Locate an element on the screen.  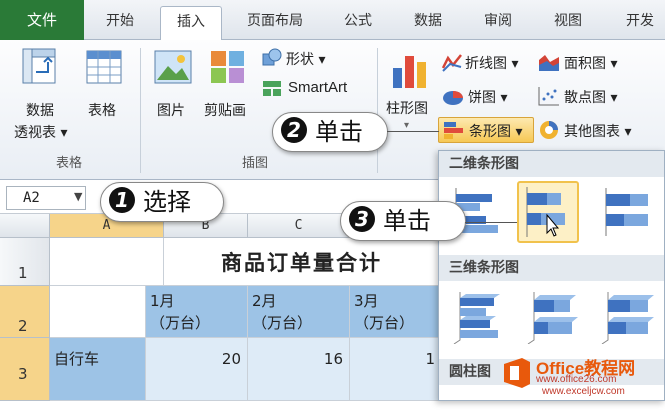
watermark-url-2: www.exceljcw.com is located at coordinates (583, 391).